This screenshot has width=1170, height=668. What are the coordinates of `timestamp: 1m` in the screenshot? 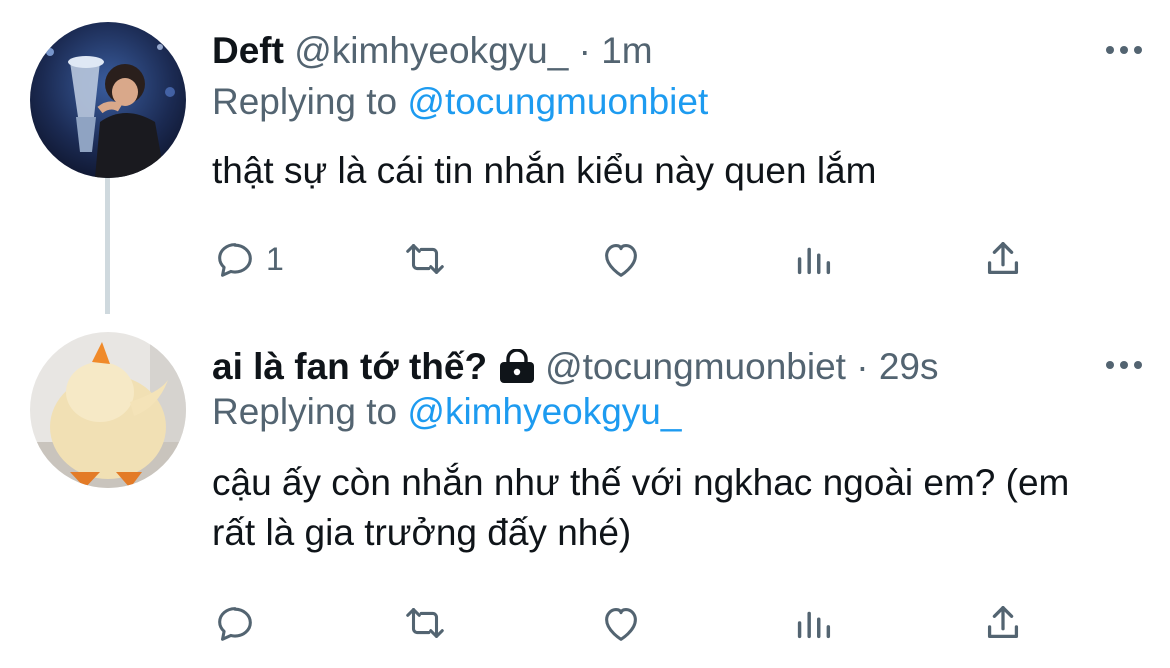 It's located at (626, 50).